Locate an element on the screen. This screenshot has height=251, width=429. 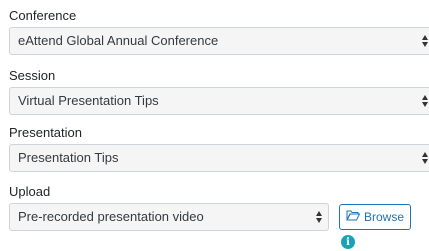
browse-button: Browse is located at coordinates (375, 217).